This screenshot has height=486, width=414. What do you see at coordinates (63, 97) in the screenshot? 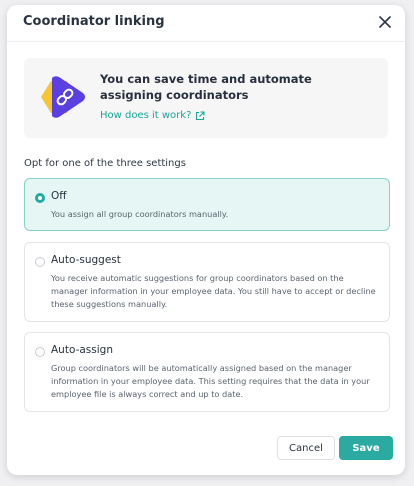
I see `link-illustration` at bounding box center [63, 97].